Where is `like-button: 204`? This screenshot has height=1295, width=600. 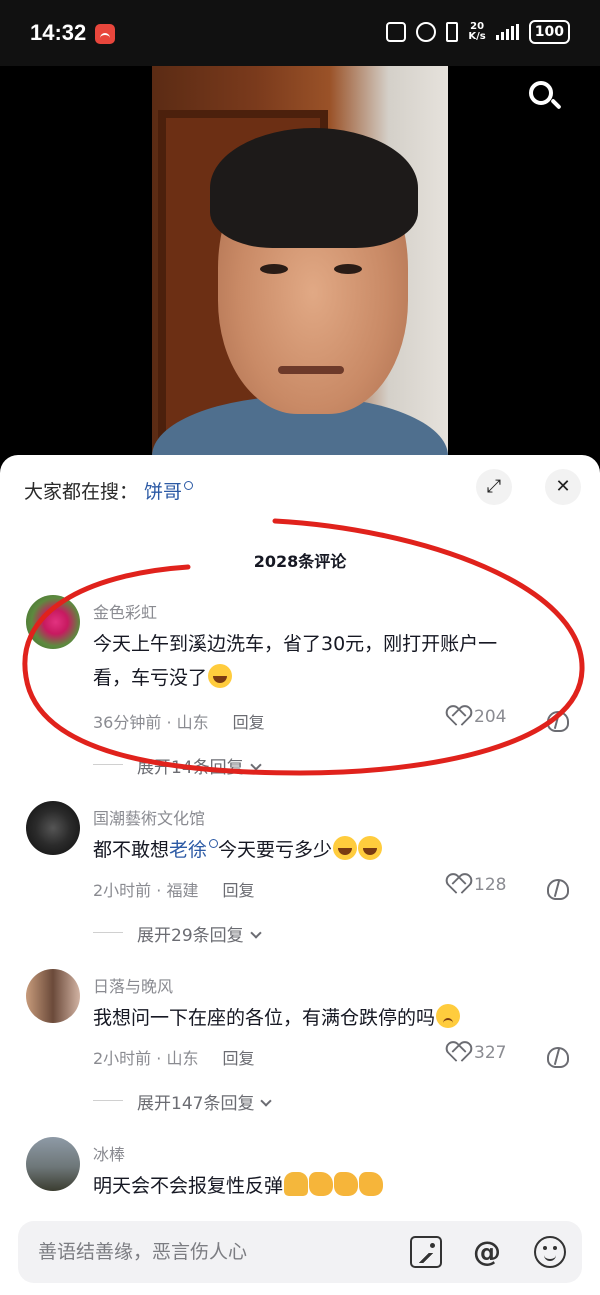
like-button: 204 is located at coordinates (476, 717).